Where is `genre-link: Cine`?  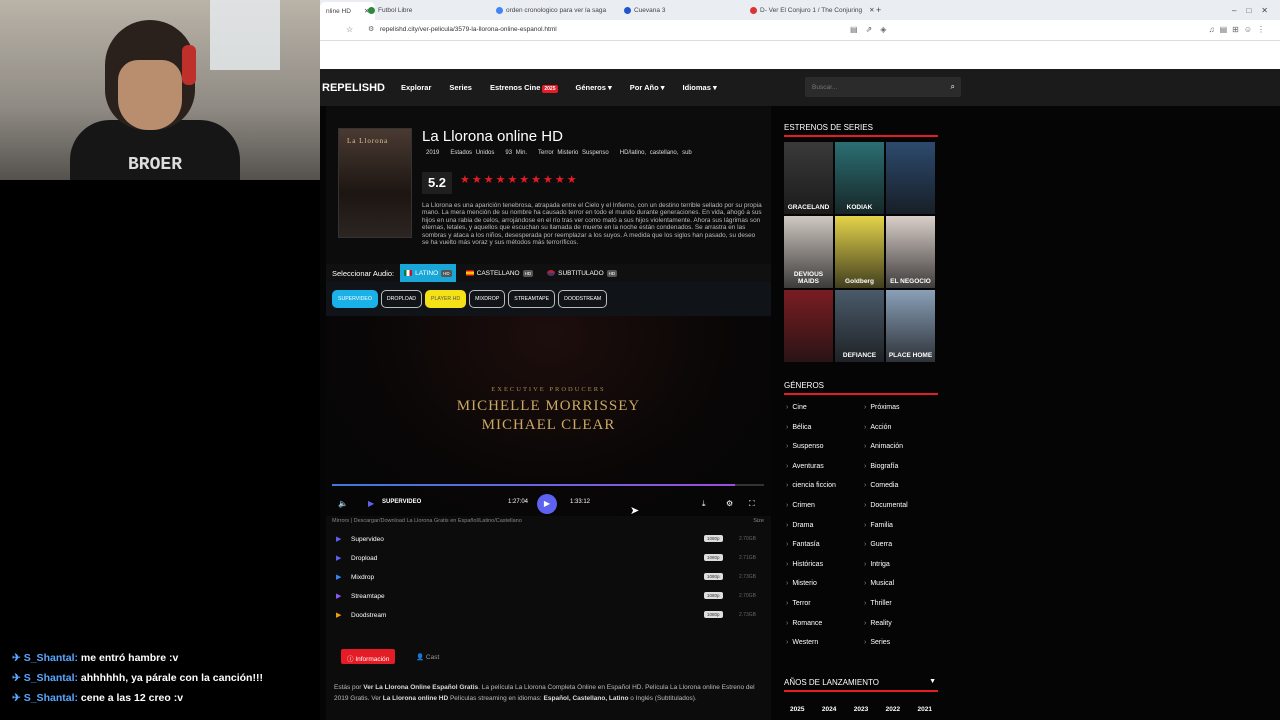 genre-link: Cine is located at coordinates (796, 407).